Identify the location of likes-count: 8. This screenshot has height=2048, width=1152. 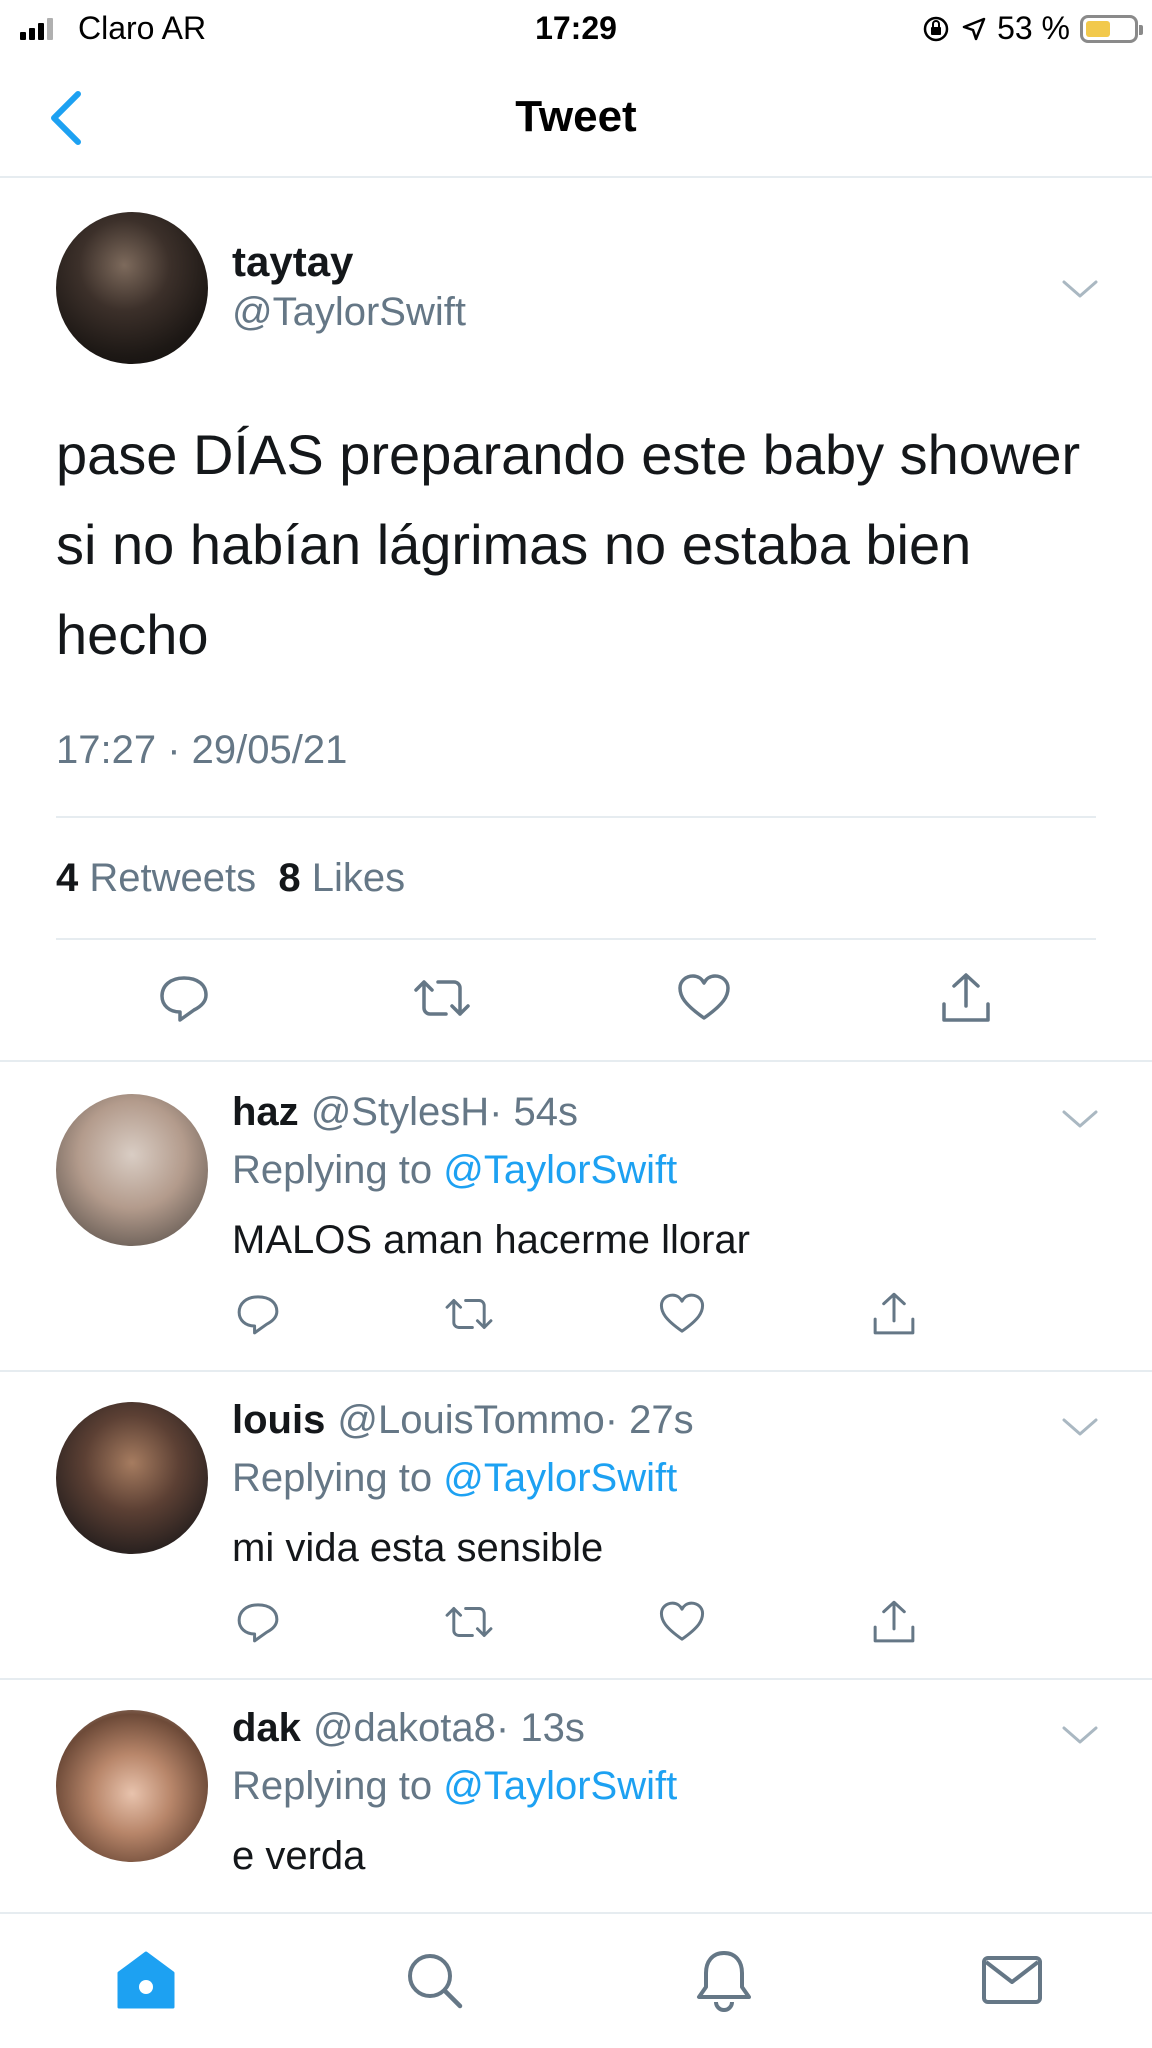
(289, 878).